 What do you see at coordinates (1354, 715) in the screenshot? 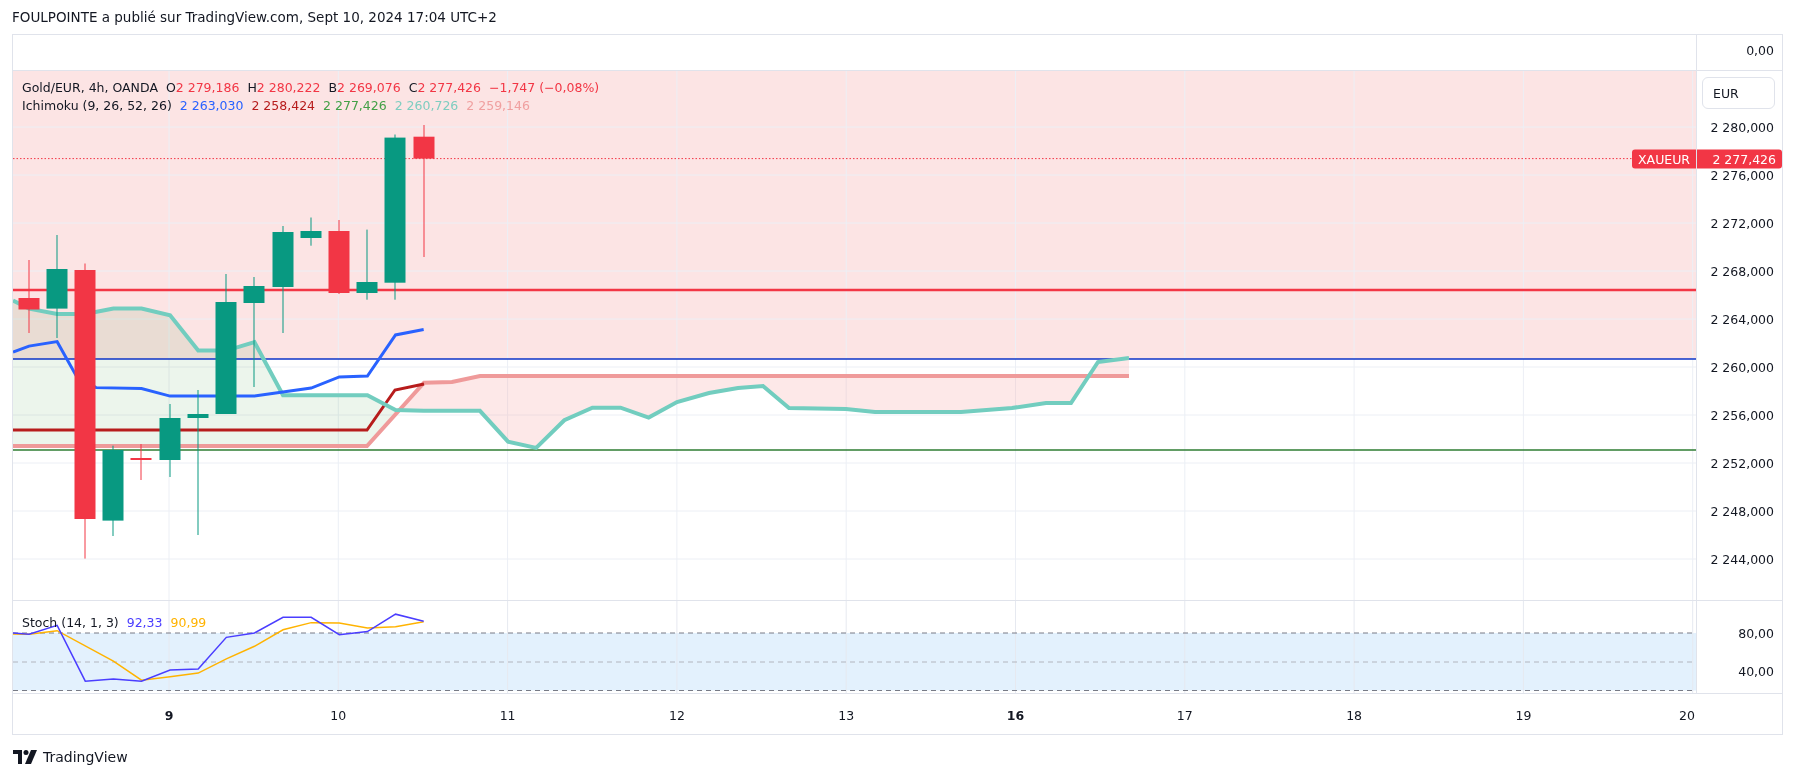
I see `time-axis-label: 18` at bounding box center [1354, 715].